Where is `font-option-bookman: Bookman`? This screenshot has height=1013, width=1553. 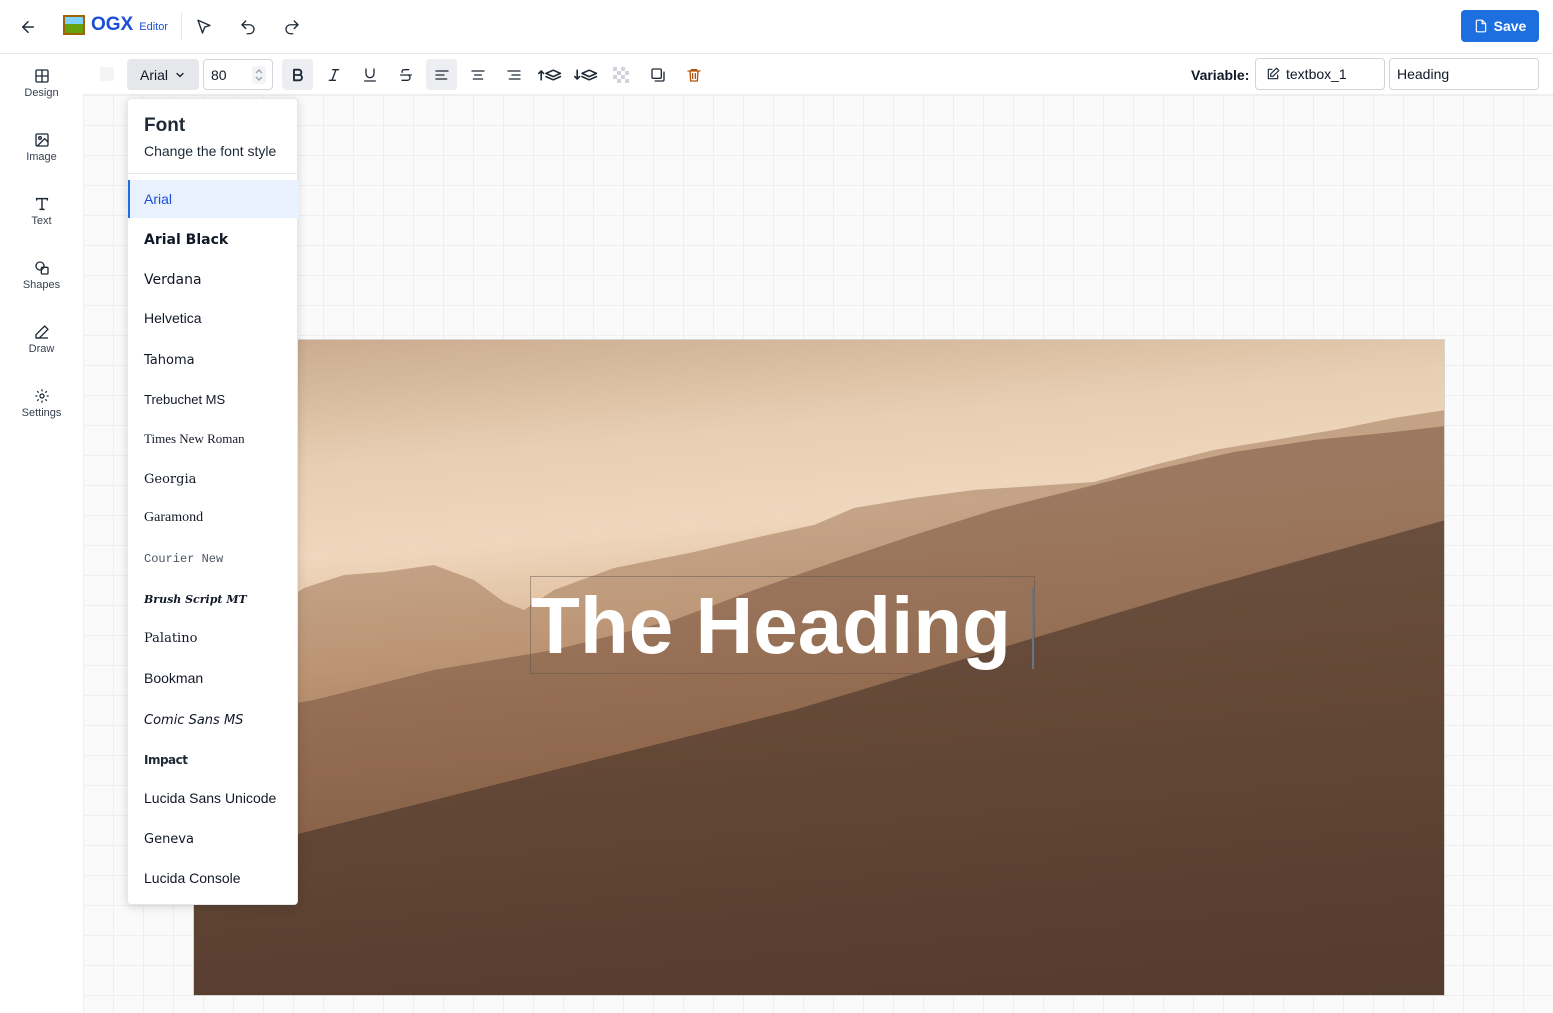 font-option-bookman: Bookman is located at coordinates (213, 678).